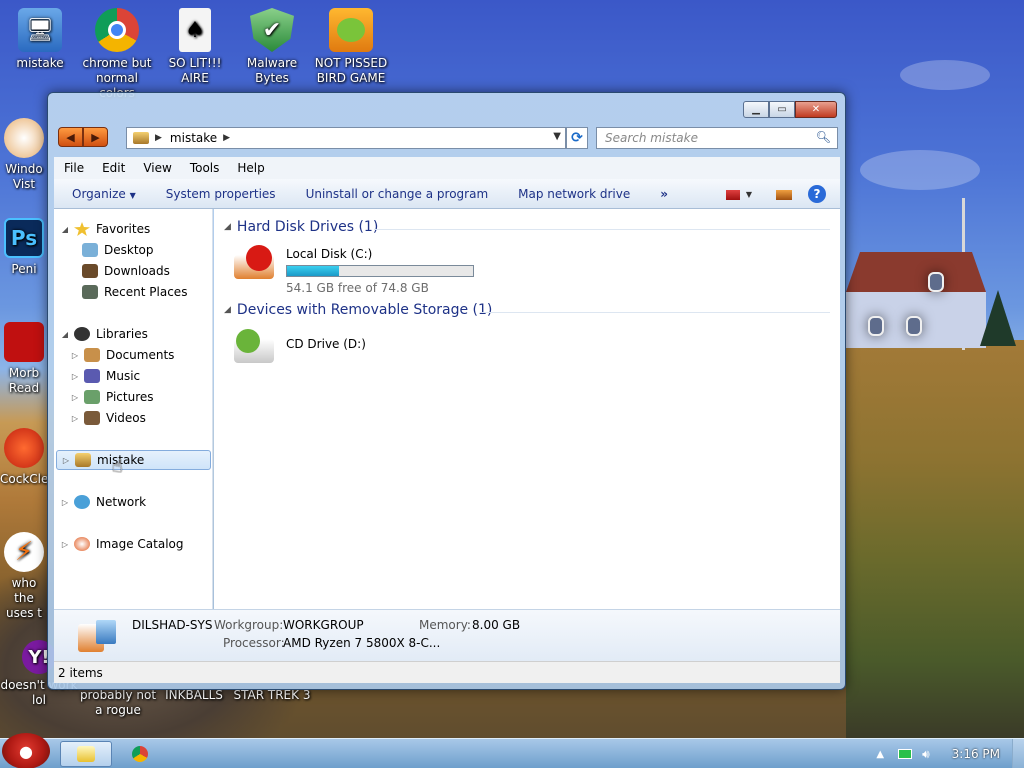  I want to click on nav-downloads: Downloads, so click(132, 271).